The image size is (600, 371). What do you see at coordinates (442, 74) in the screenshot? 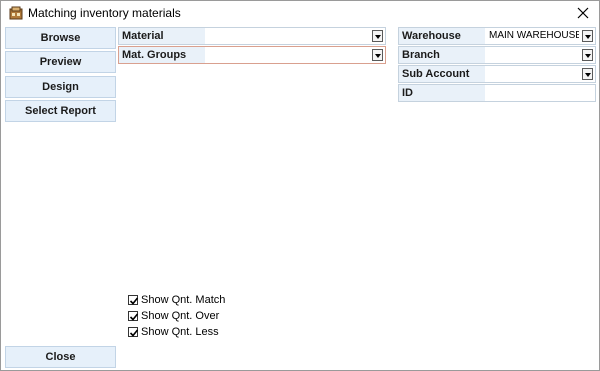
I see `sub-account-label: Sub Account` at bounding box center [442, 74].